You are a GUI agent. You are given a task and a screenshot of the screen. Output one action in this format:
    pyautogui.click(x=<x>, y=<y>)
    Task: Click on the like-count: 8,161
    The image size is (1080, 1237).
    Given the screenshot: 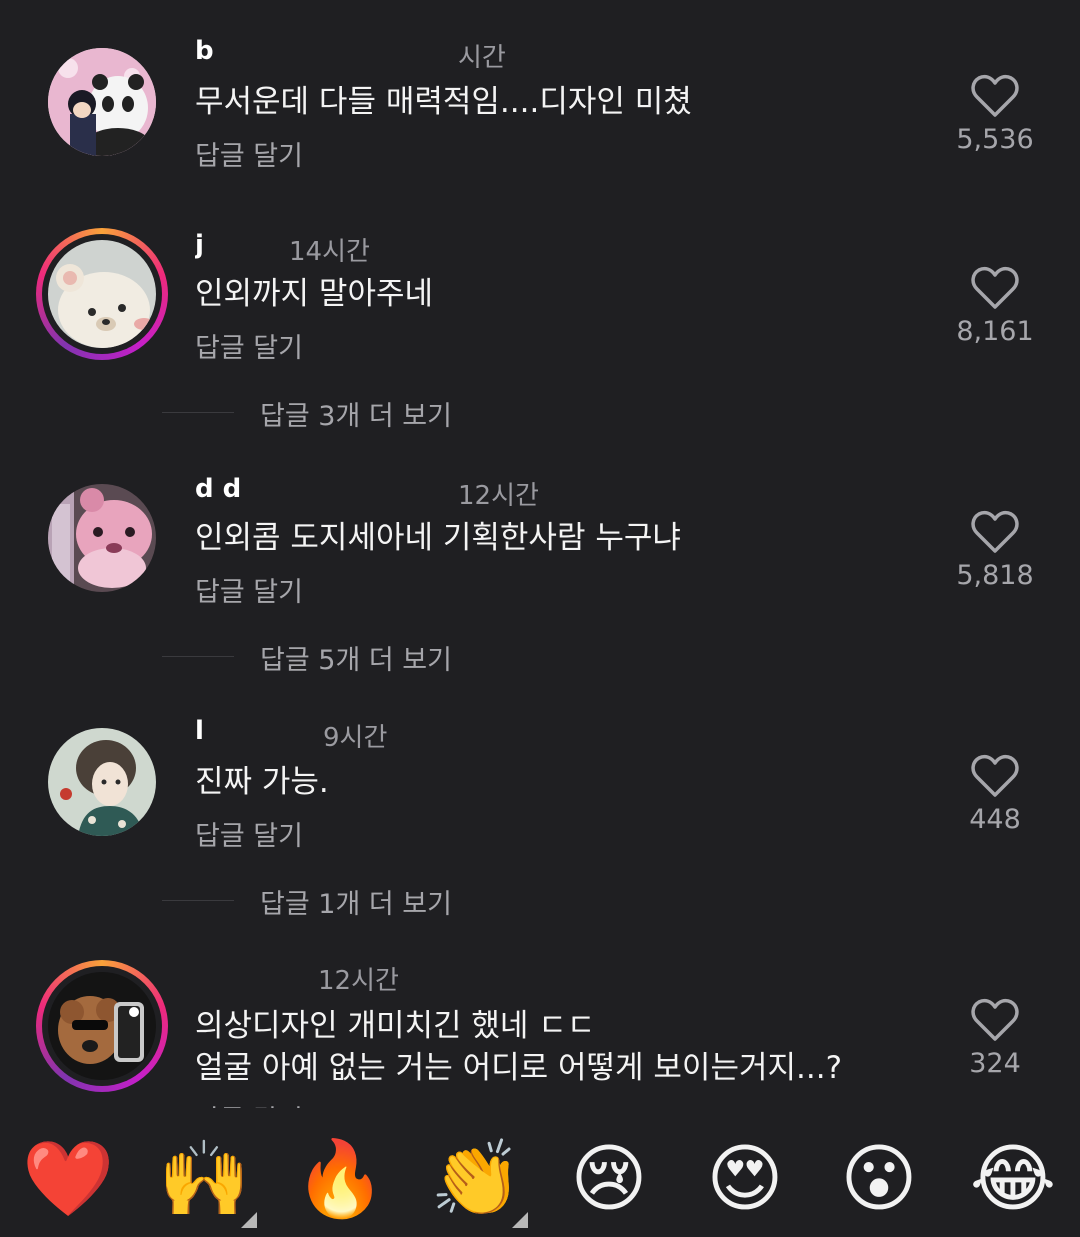 What is the action you would take?
    pyautogui.click(x=995, y=331)
    